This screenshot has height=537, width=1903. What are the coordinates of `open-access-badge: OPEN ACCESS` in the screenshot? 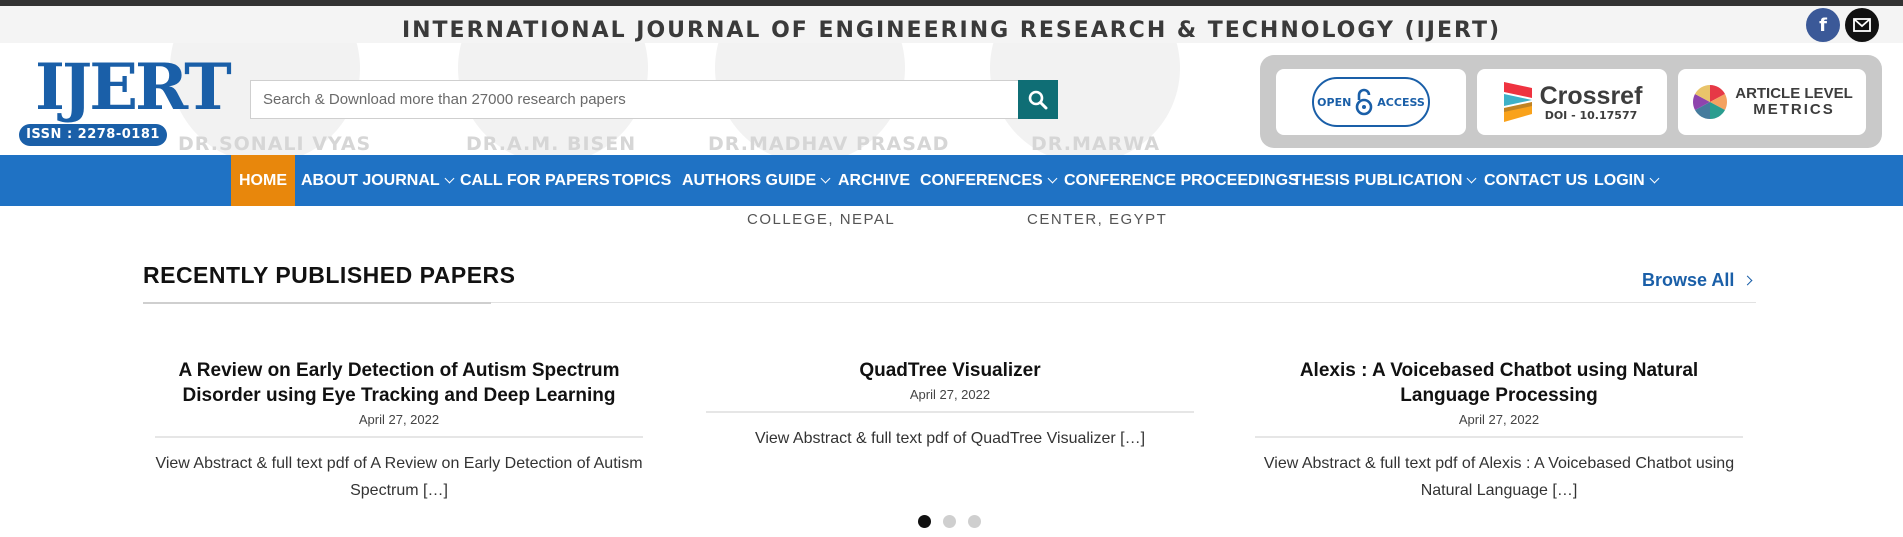 It's located at (1371, 102).